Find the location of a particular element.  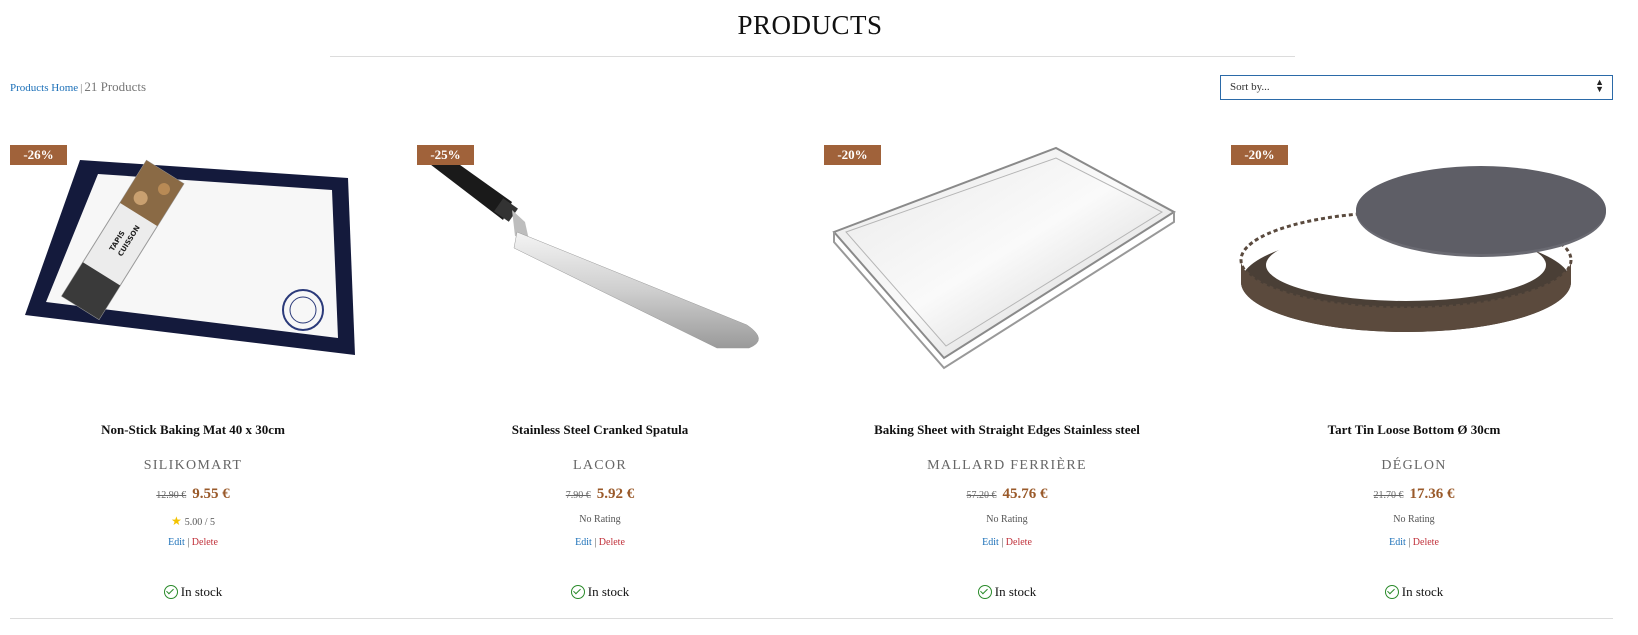

sale-price: 9.55 € is located at coordinates (211, 494).